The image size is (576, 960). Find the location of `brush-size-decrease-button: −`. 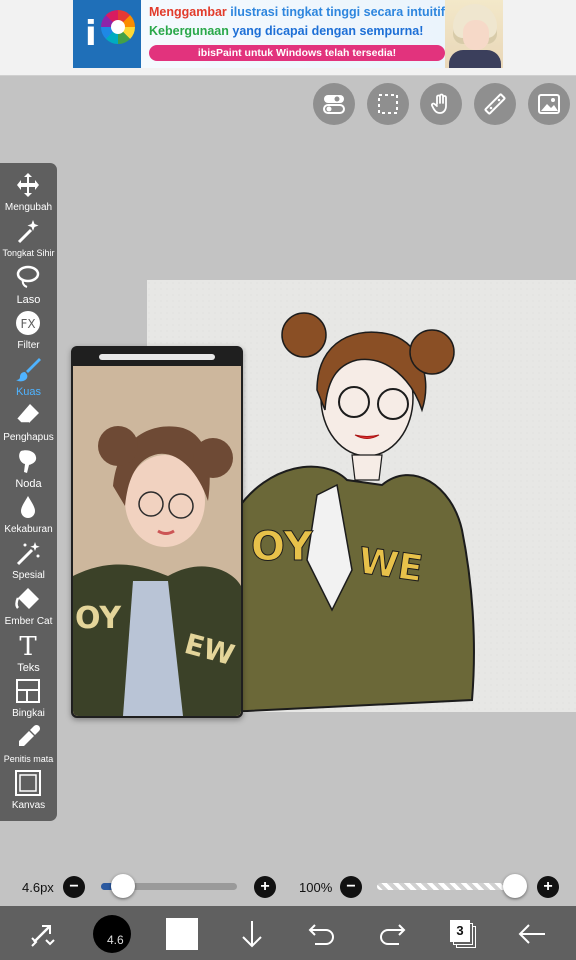

brush-size-decrease-button: − is located at coordinates (74, 887).